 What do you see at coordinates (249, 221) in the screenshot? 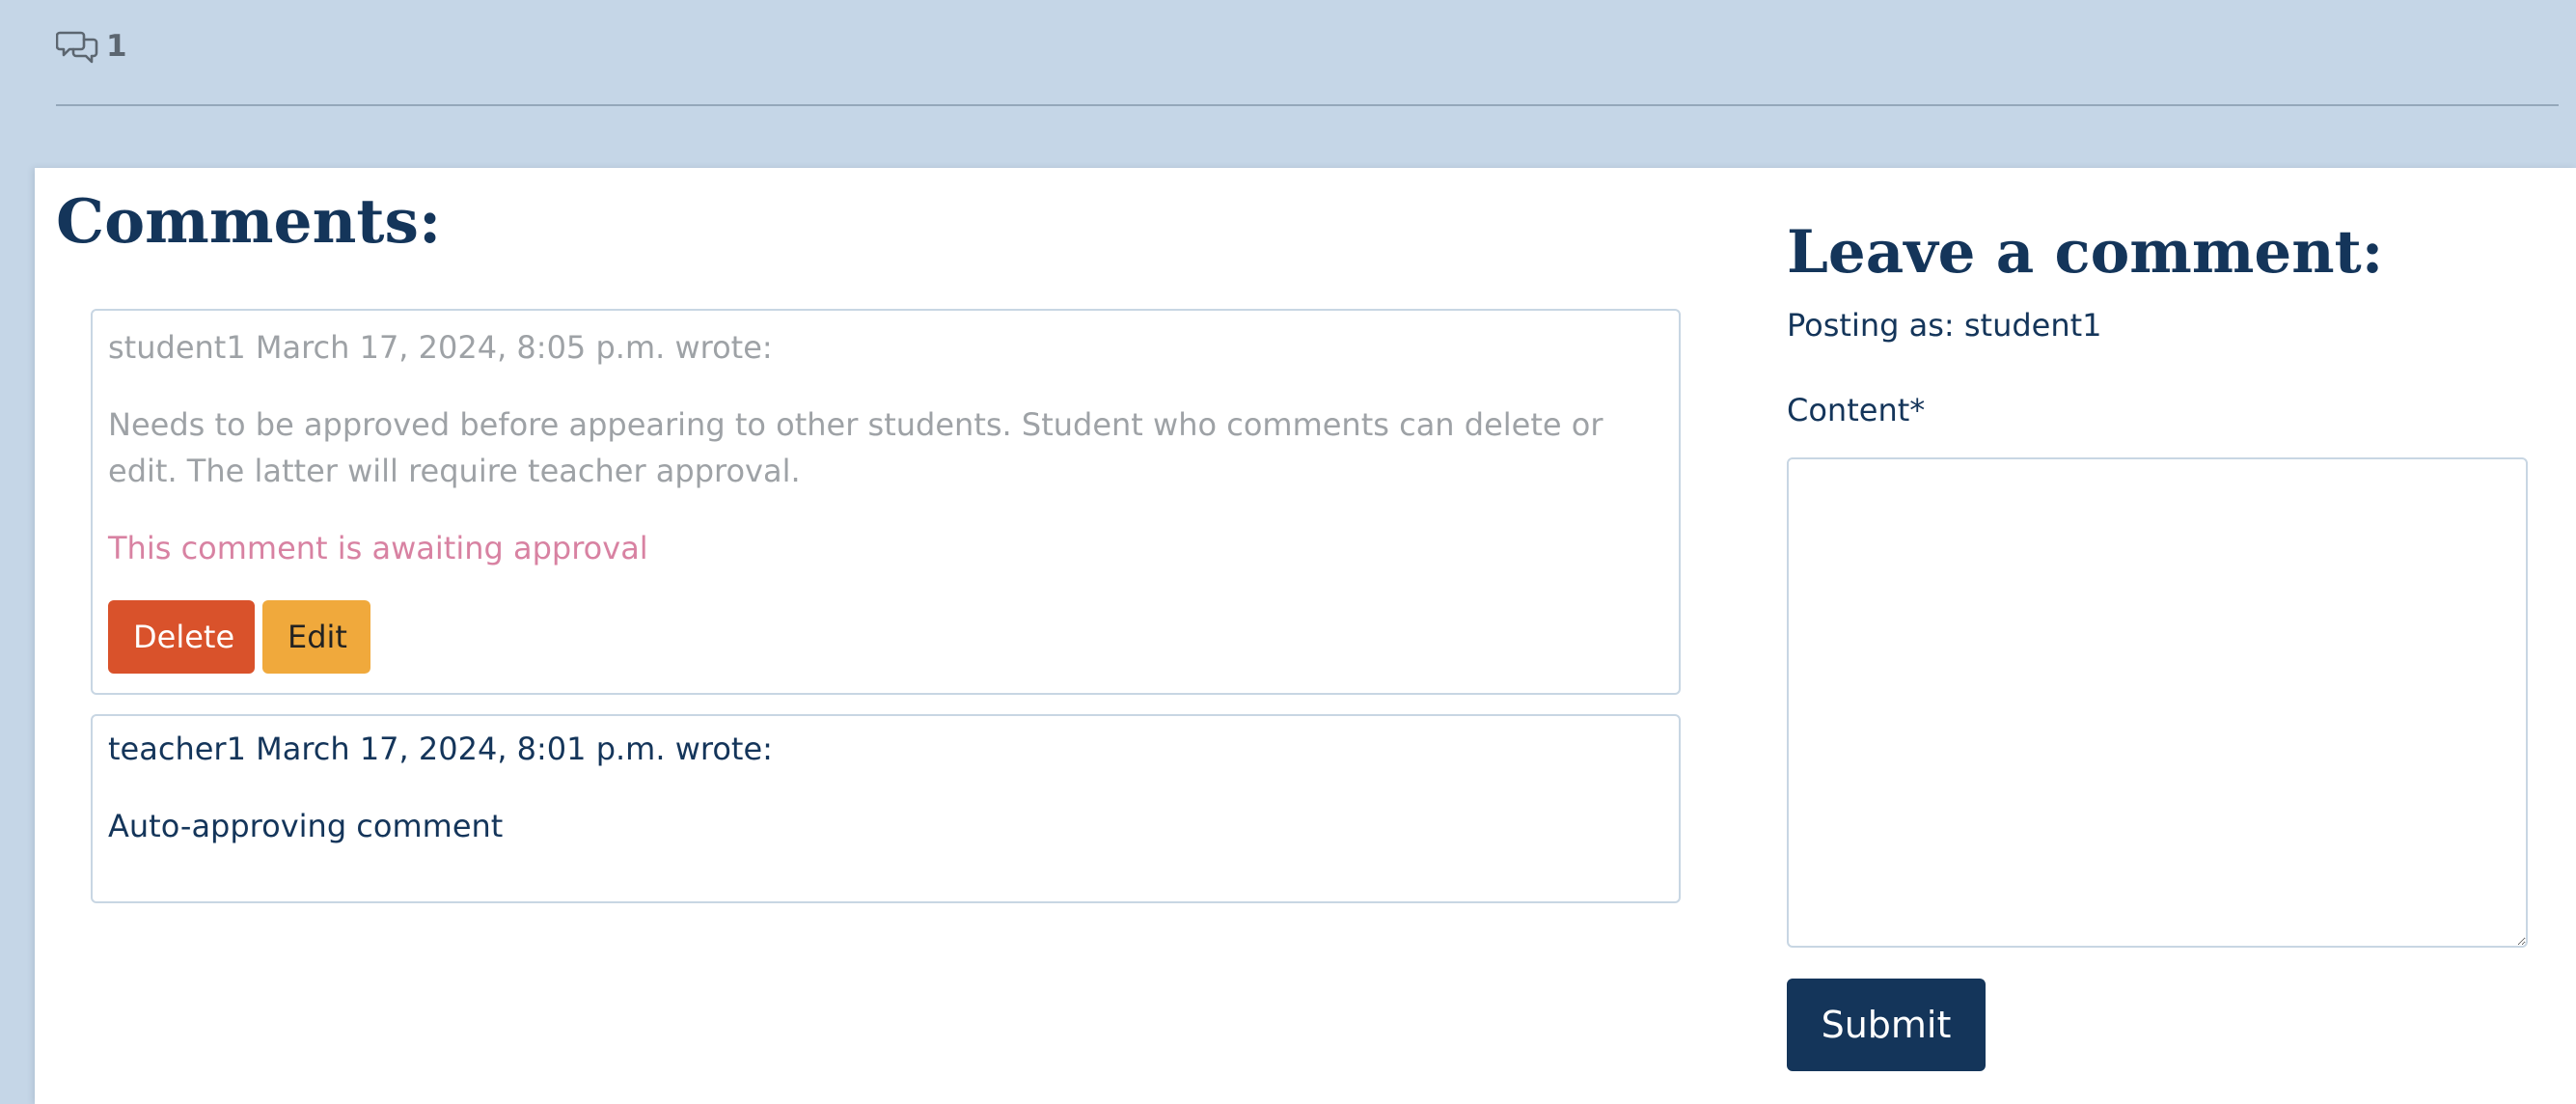
I see `comments-heading: Comments:` at bounding box center [249, 221].